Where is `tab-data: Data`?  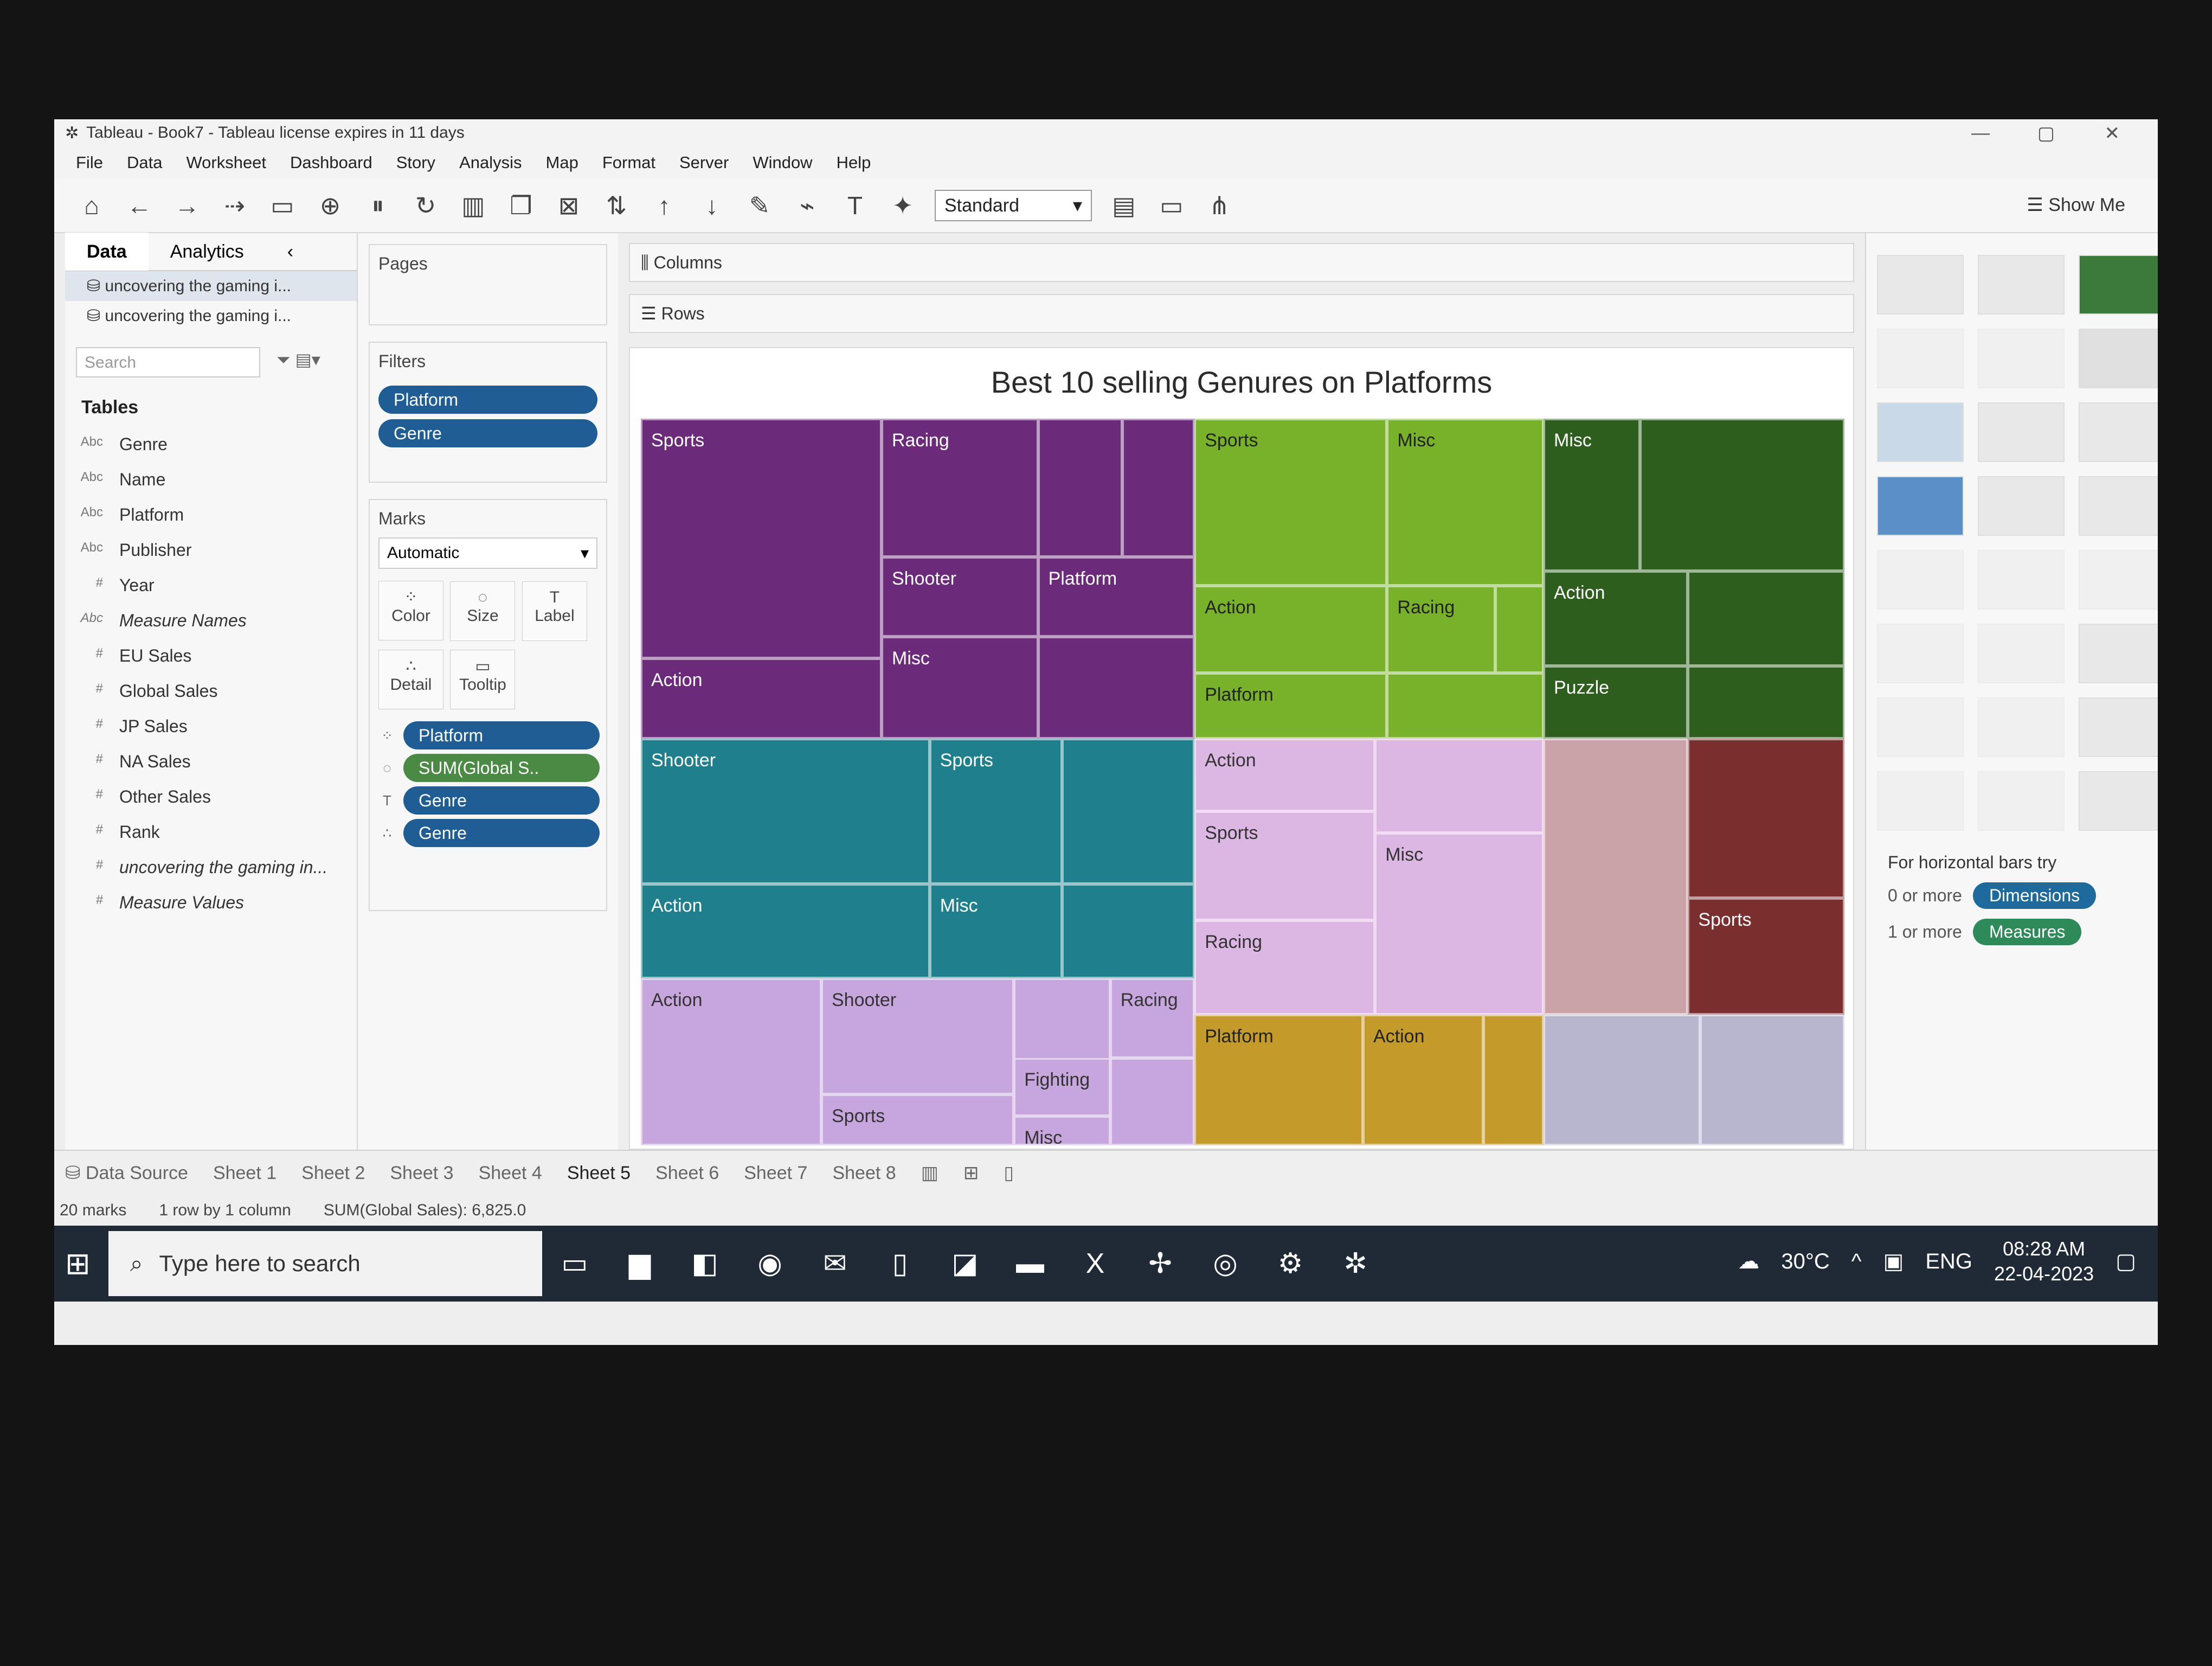 tab-data: Data is located at coordinates (107, 252).